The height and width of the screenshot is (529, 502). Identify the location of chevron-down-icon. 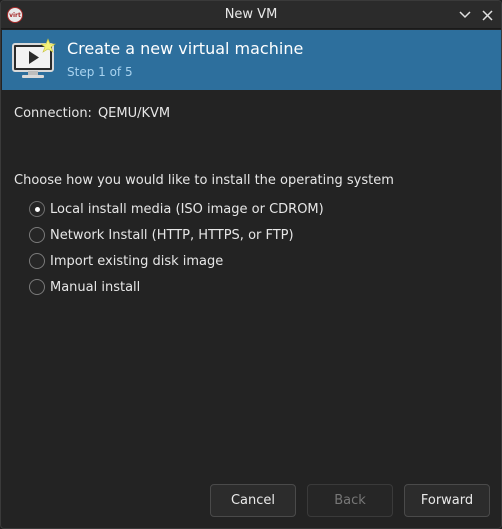
(465, 15).